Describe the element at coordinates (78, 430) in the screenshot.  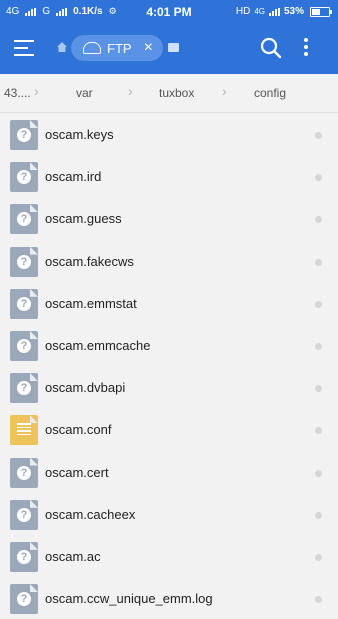
I see `file-name: oscam.conf` at that location.